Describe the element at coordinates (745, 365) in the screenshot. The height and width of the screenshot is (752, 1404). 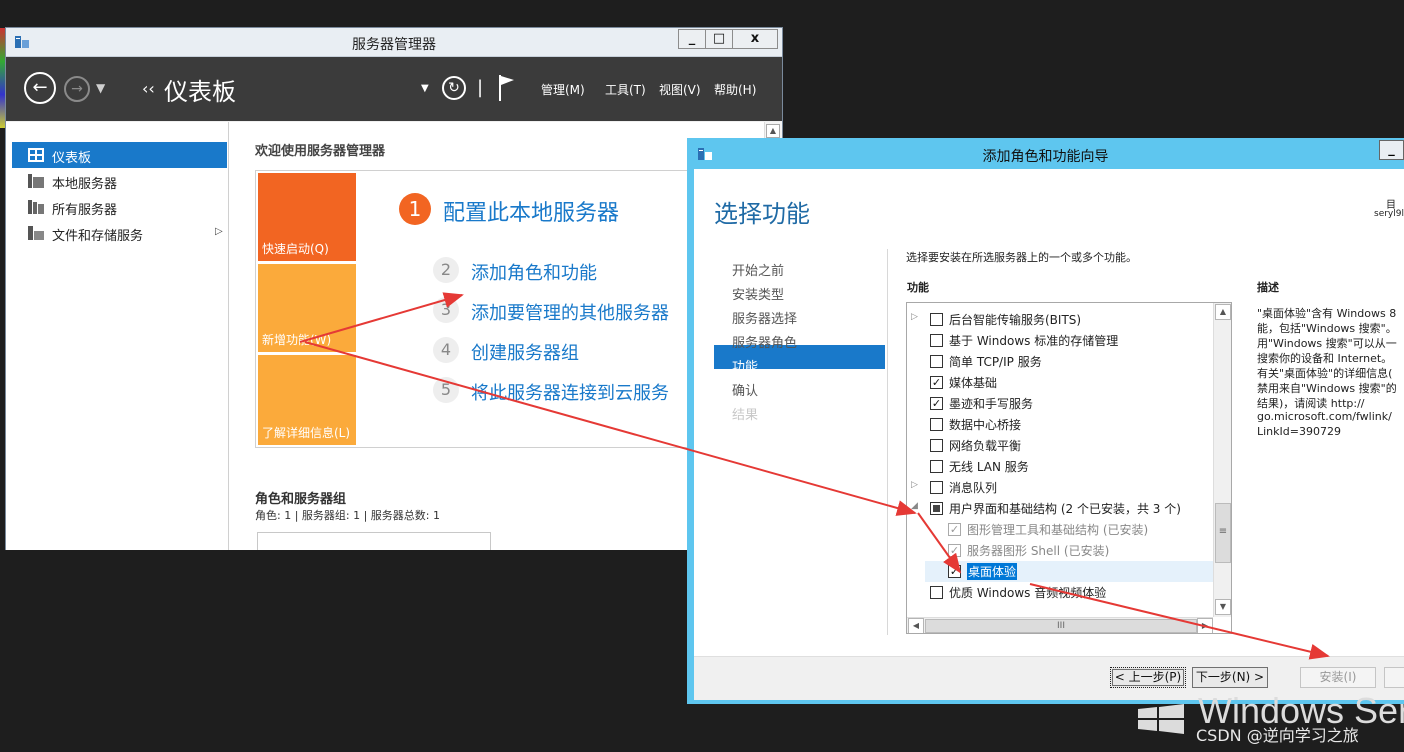
I see `wizard-step-features: 功能` at that location.